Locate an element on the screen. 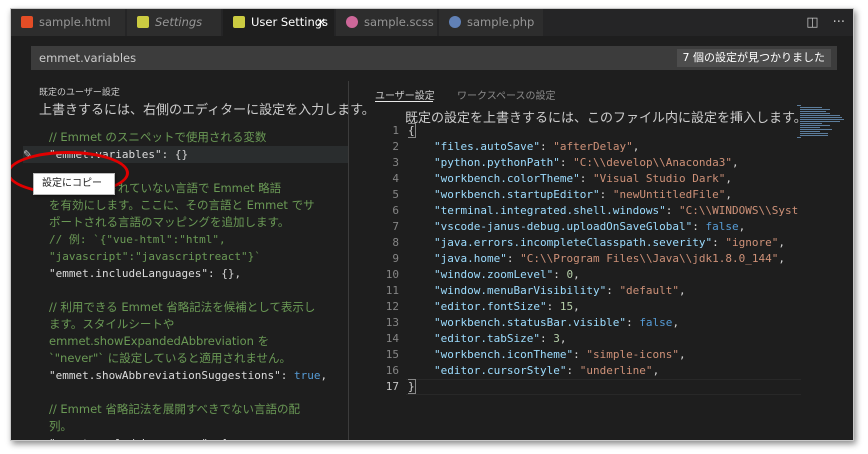  tab-user-settings: User Settings × is located at coordinates (279, 22).